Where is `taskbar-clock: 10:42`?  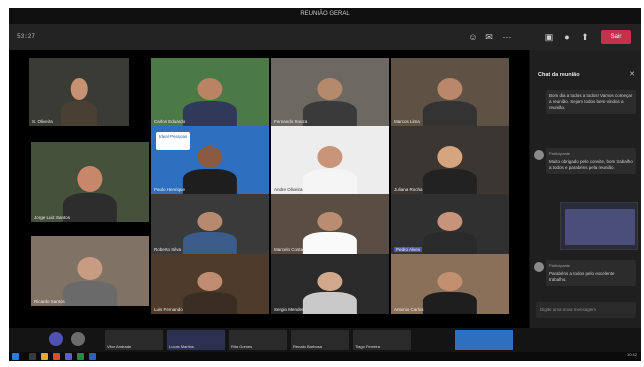 taskbar-clock: 10:42 is located at coordinates (631, 354).